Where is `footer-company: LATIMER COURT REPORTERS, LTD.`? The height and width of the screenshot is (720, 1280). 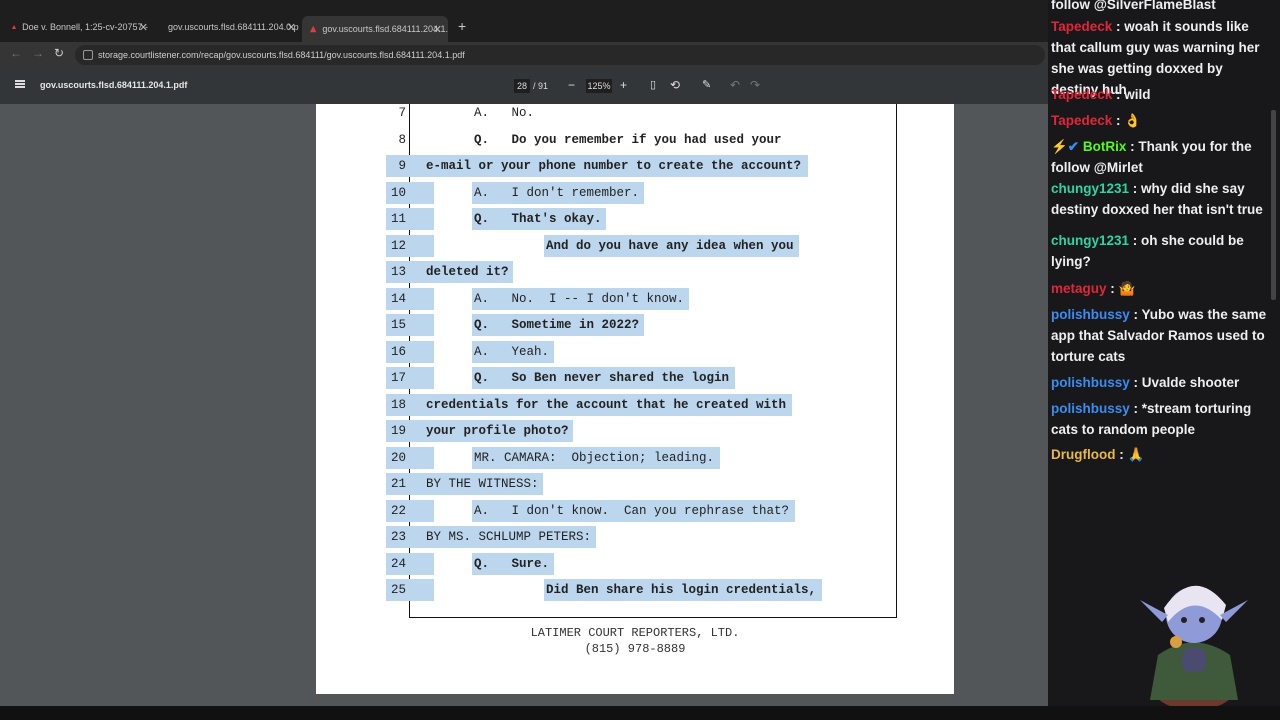 footer-company: LATIMER COURT REPORTERS, LTD. is located at coordinates (635, 633).